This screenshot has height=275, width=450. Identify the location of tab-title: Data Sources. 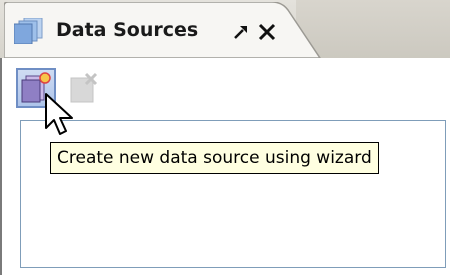
(127, 30).